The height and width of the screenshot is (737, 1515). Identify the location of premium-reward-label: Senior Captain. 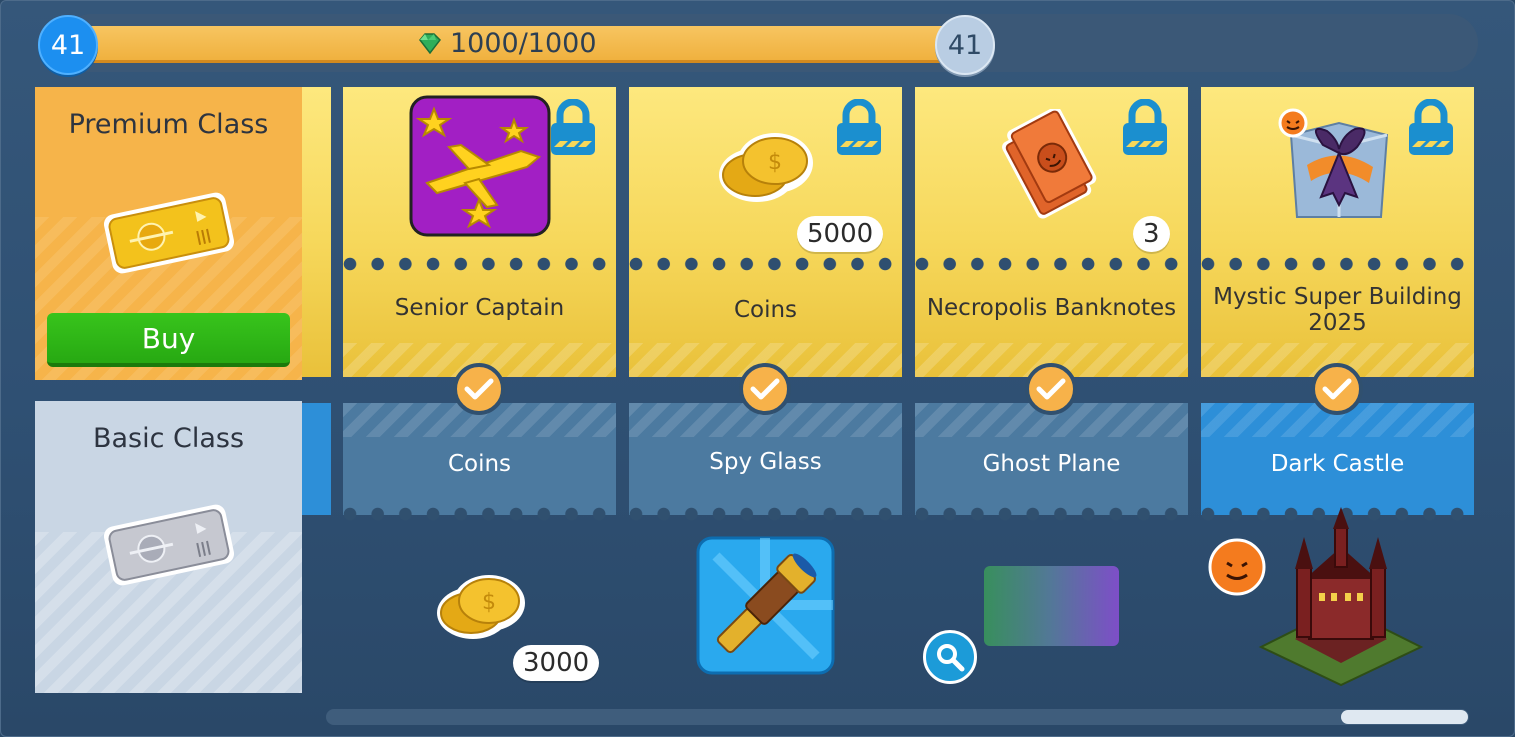
(479, 308).